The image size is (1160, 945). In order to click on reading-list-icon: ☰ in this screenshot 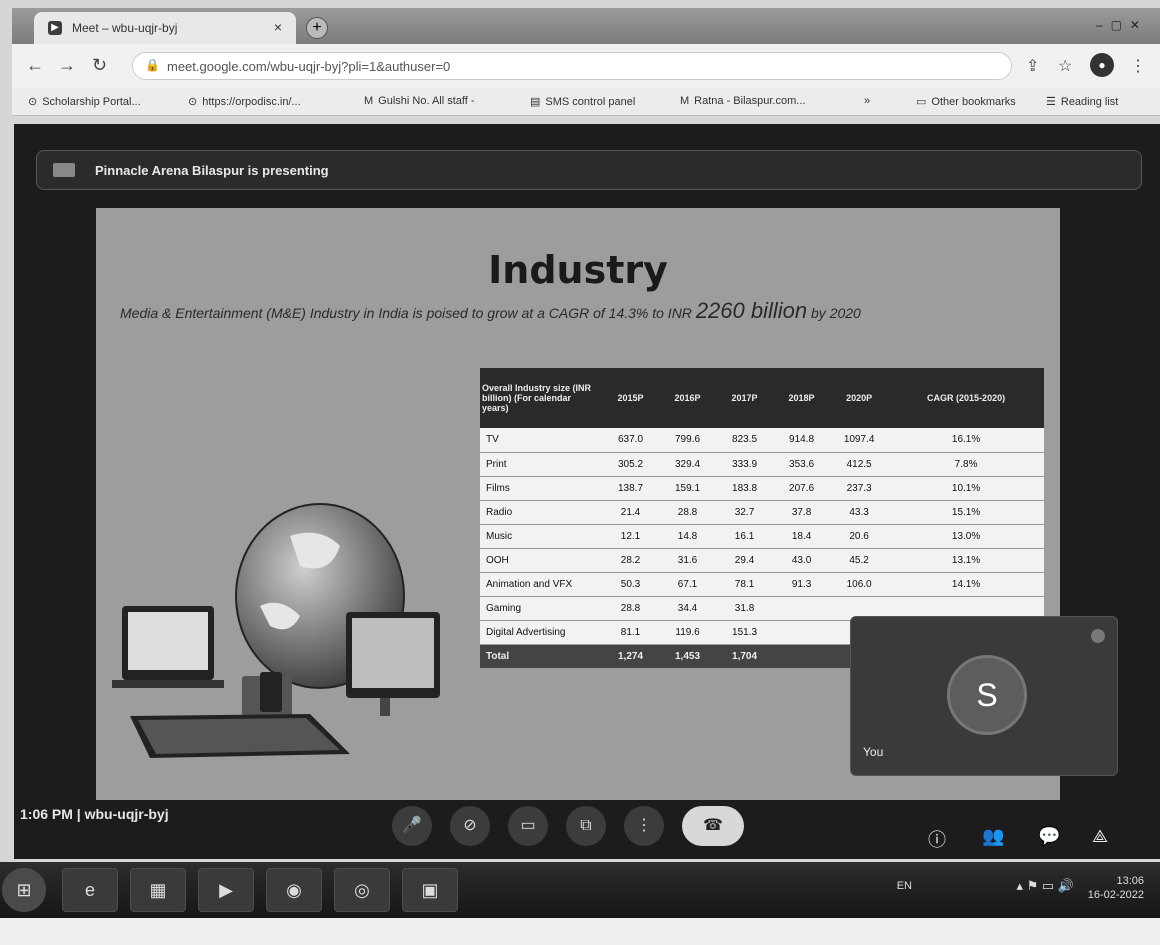, I will do `click(1051, 102)`.